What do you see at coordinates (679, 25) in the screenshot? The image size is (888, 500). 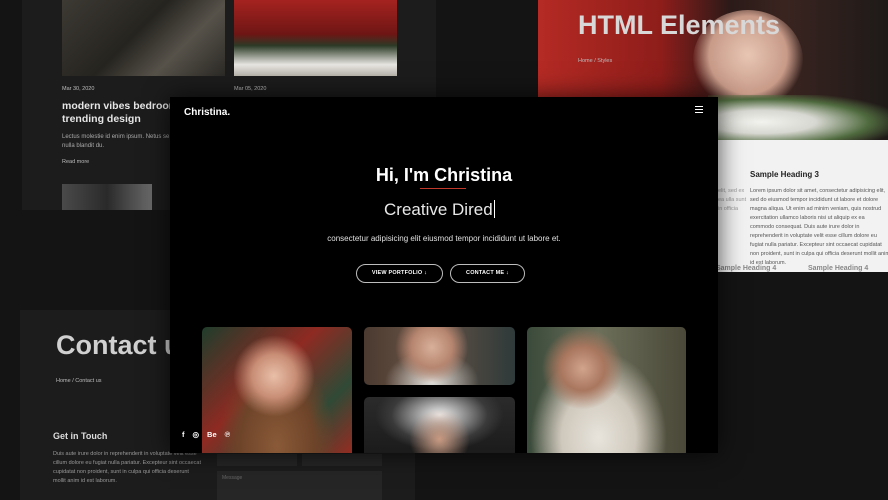 I see `elements-page-title: HTML Elements` at bounding box center [679, 25].